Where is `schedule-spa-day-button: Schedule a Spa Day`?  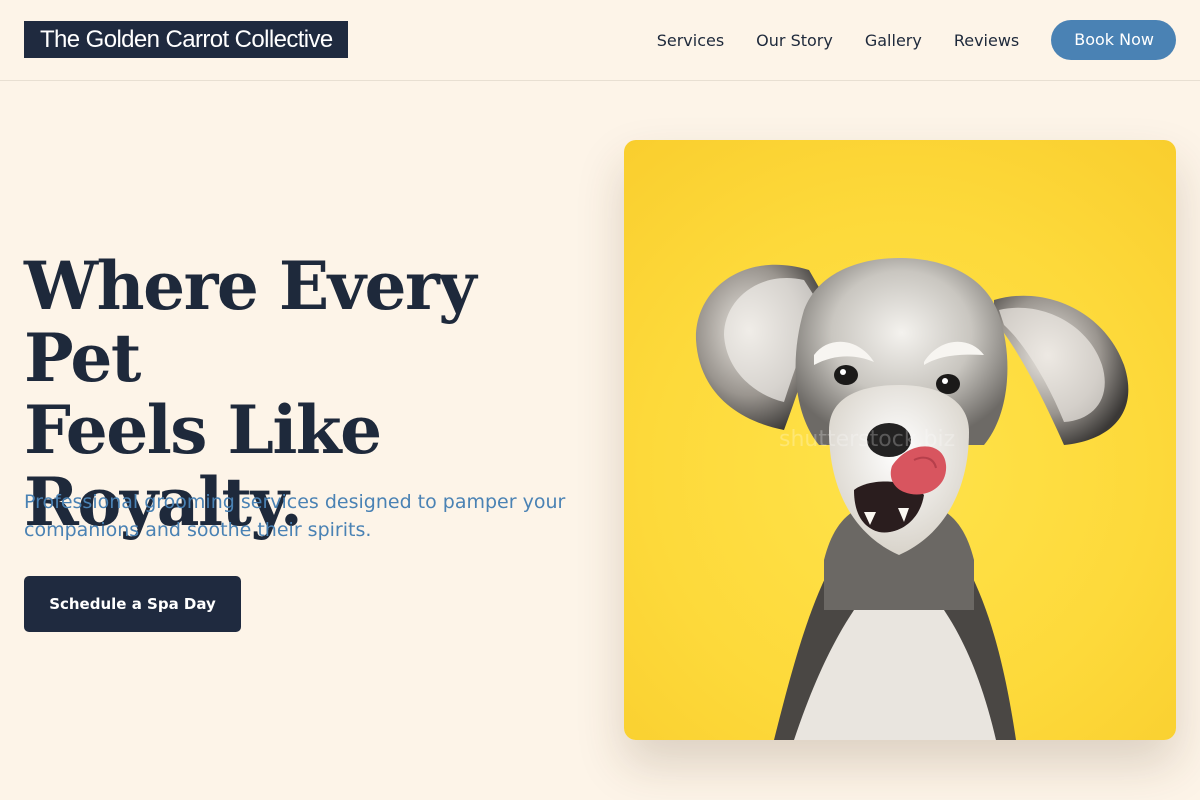 schedule-spa-day-button: Schedule a Spa Day is located at coordinates (132, 604).